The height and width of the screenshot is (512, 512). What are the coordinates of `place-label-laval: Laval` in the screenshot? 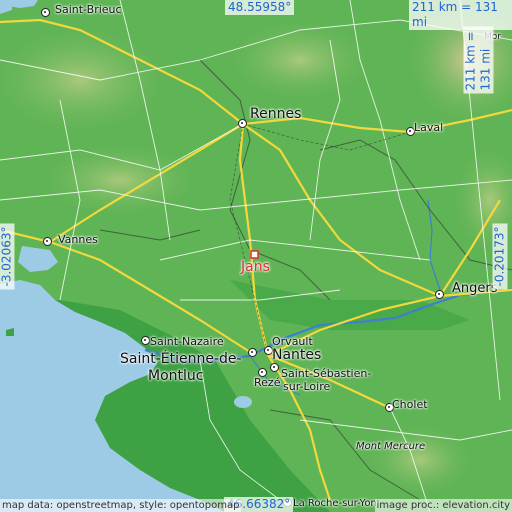 It's located at (429, 127).